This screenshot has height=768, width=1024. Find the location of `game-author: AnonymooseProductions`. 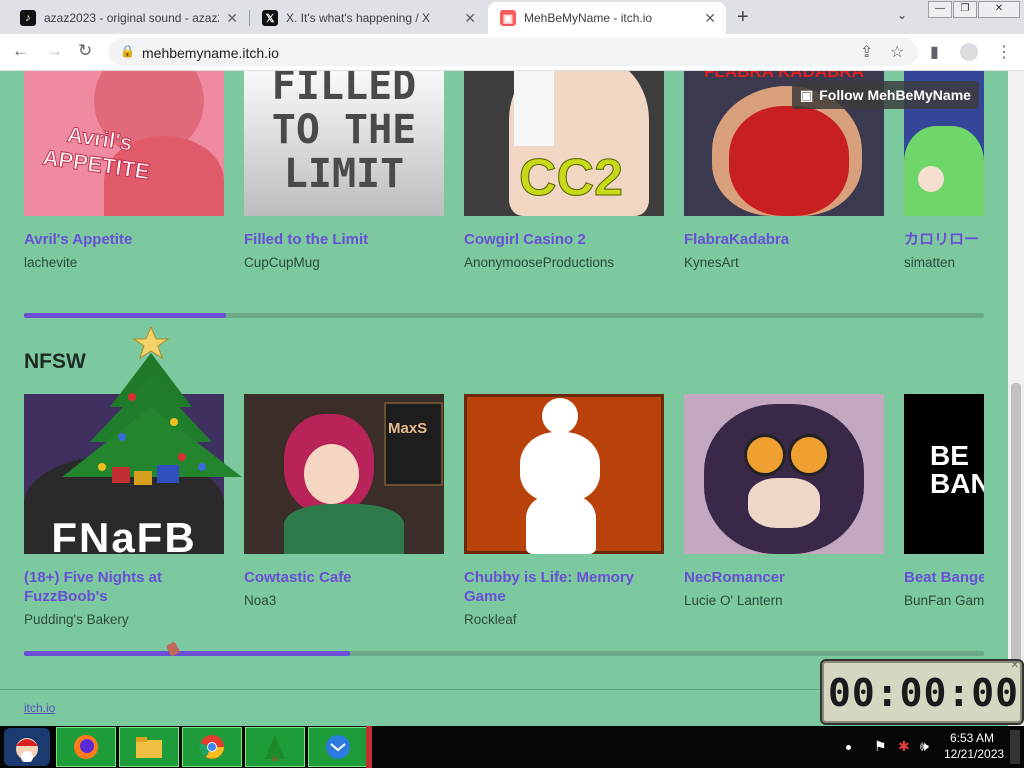

game-author: AnonymooseProductions is located at coordinates (564, 262).